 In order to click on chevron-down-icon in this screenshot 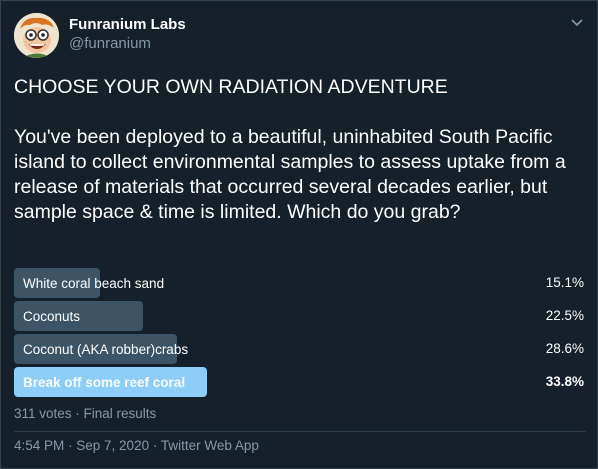, I will do `click(577, 23)`.